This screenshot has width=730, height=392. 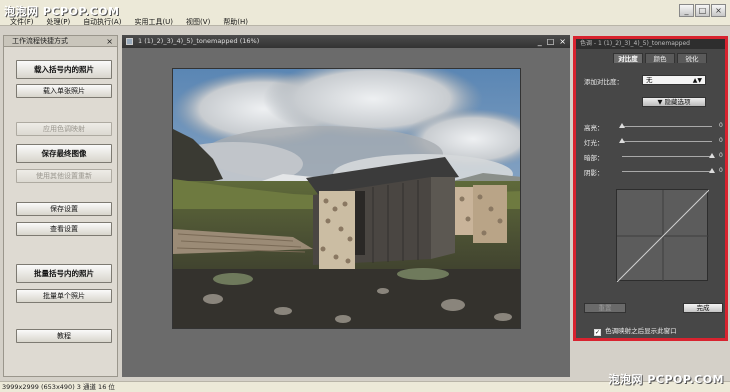 I want to click on slider-shadows, so click(x=668, y=170).